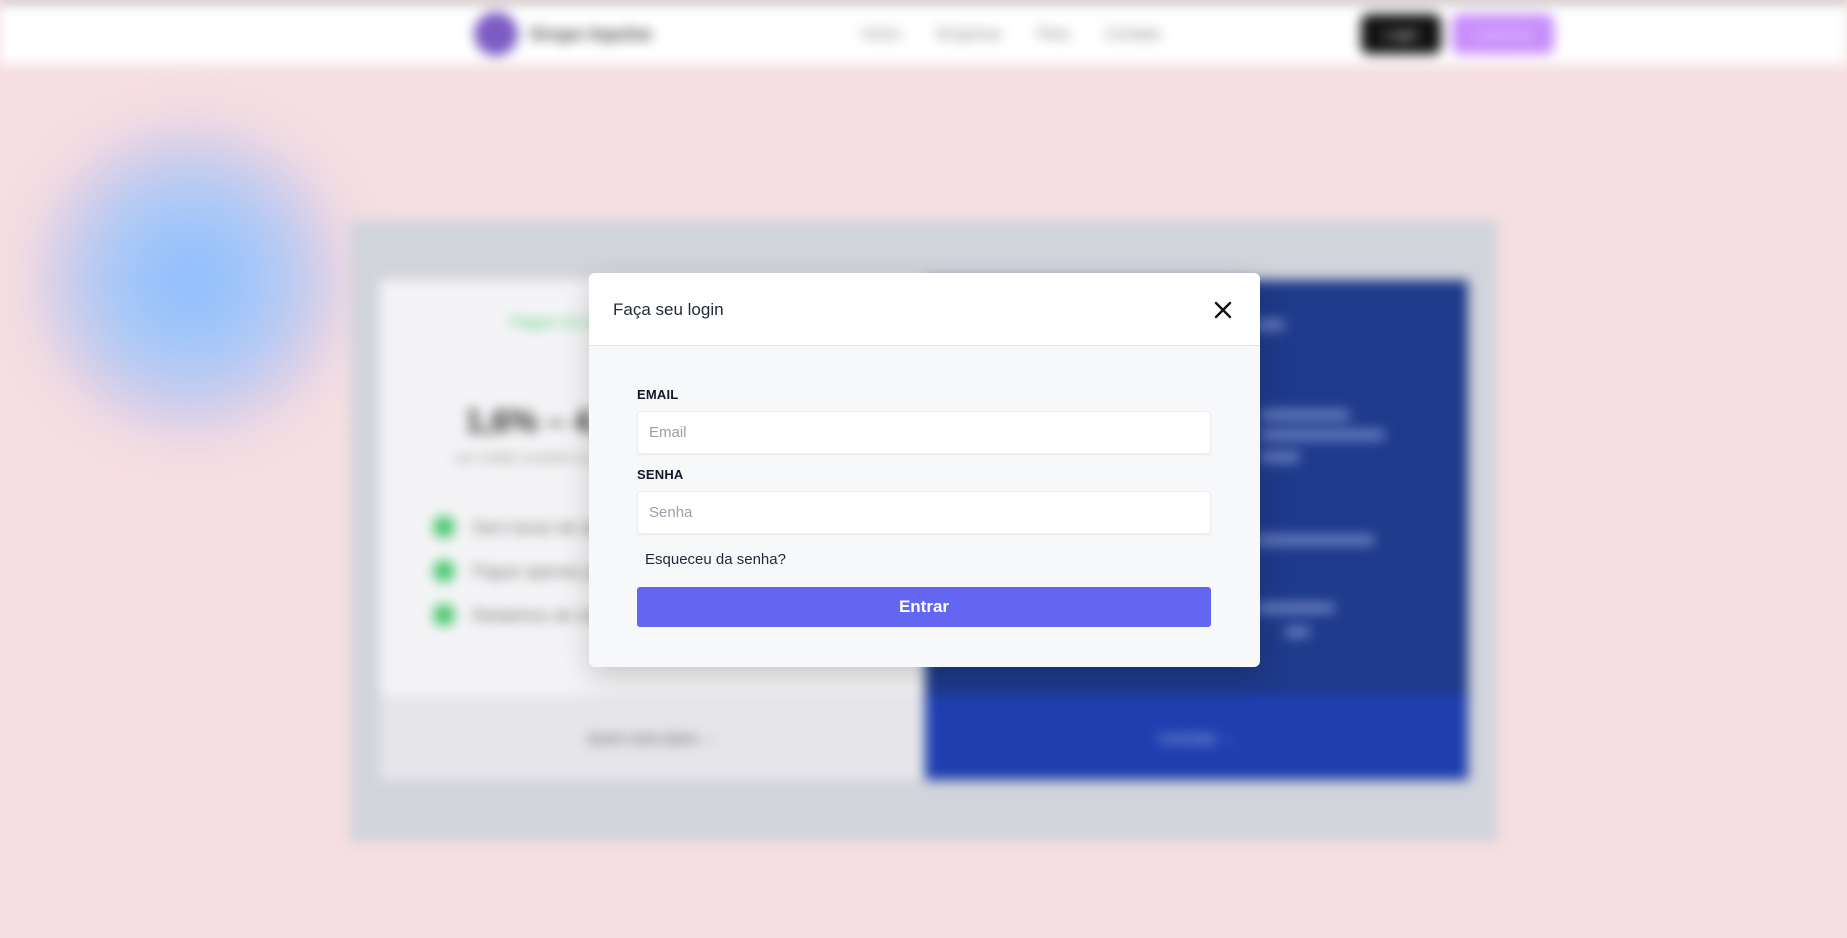 The width and height of the screenshot is (1847, 938). Describe the element at coordinates (1133, 35) in the screenshot. I see `nav-link-contato: Contato` at that location.